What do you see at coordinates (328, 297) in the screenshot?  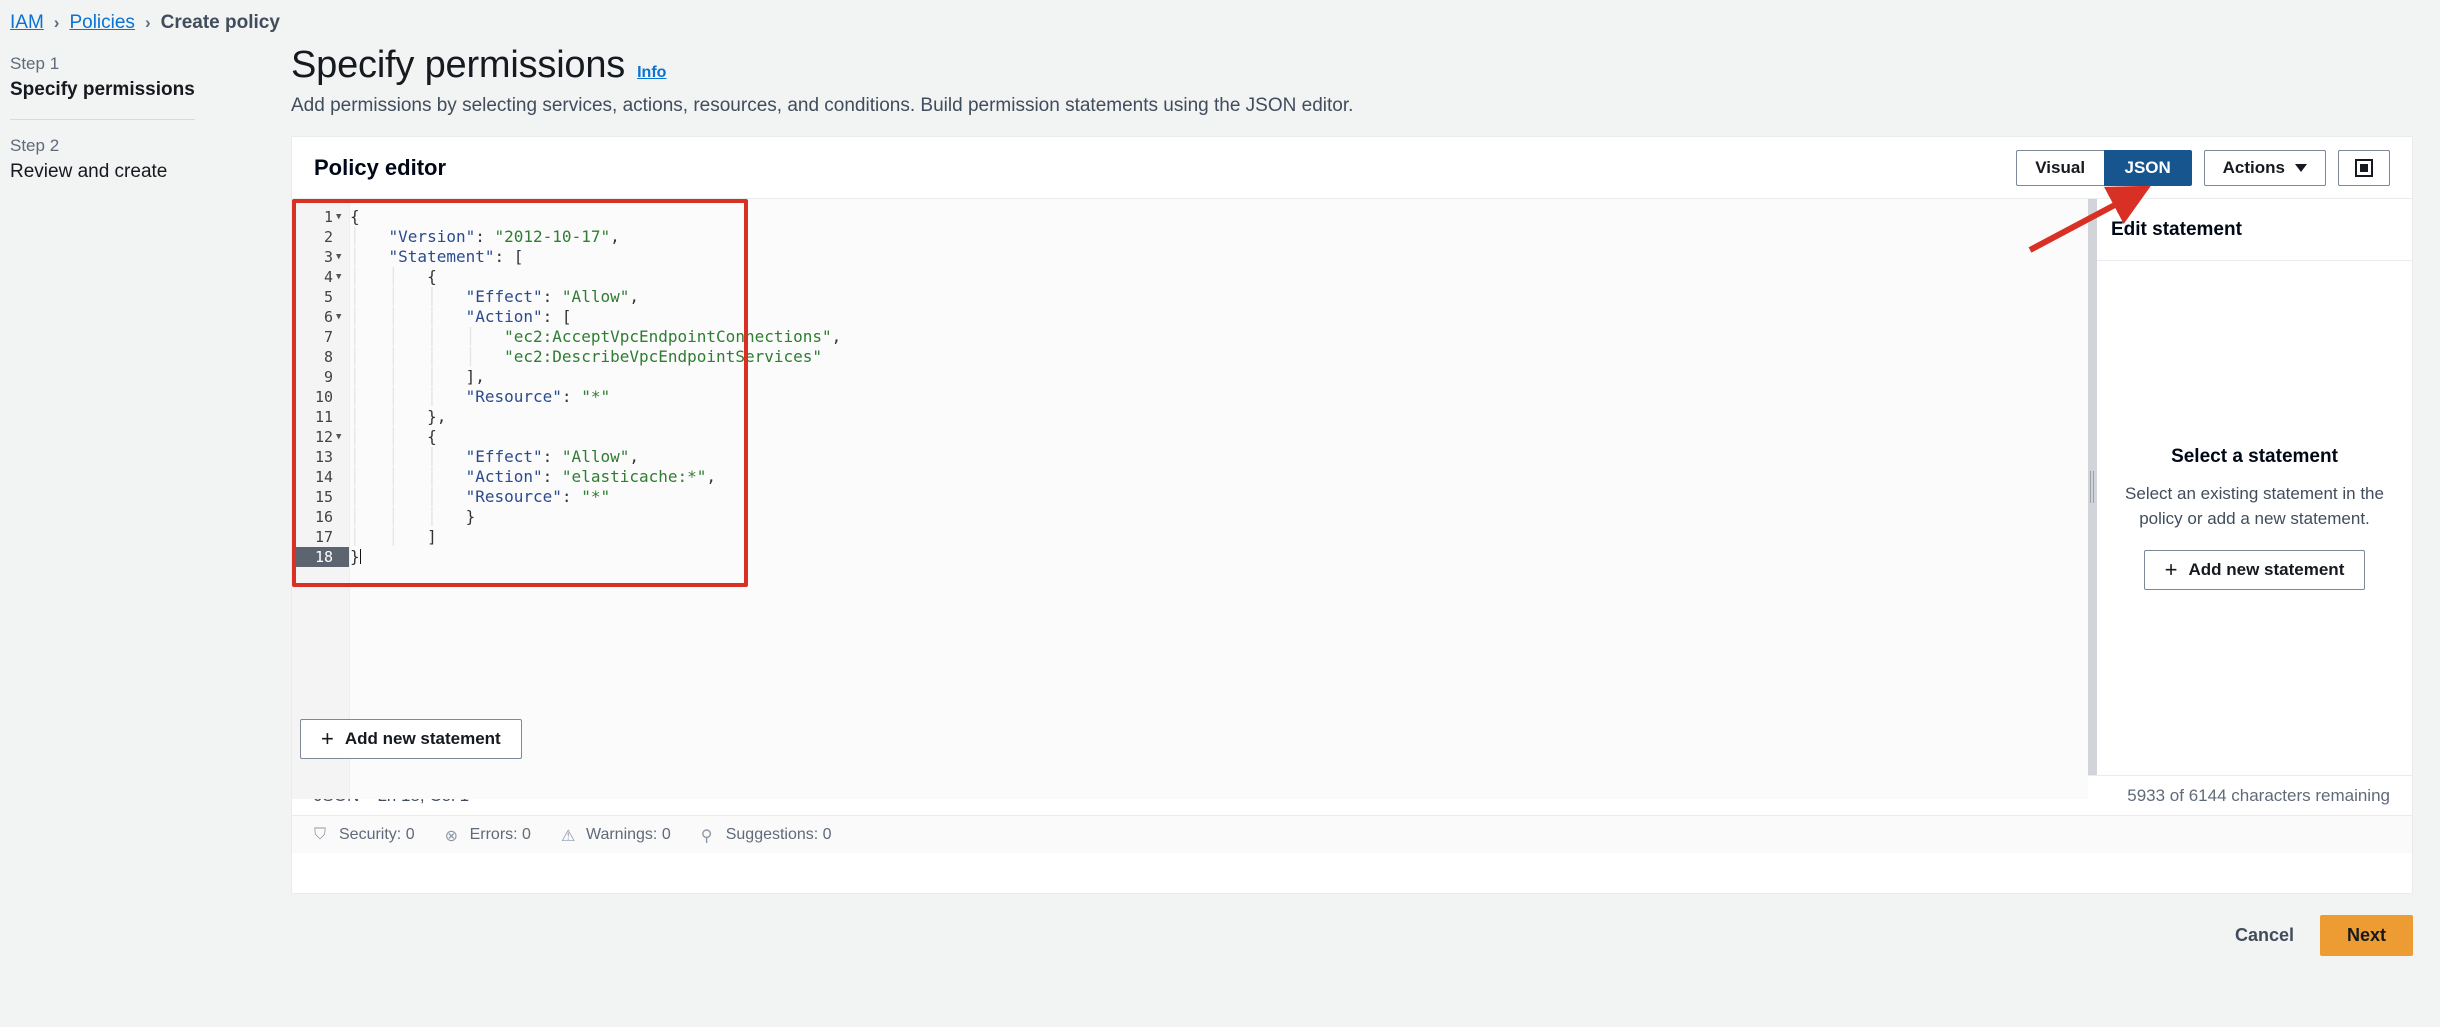 I see `line-number: 5` at bounding box center [328, 297].